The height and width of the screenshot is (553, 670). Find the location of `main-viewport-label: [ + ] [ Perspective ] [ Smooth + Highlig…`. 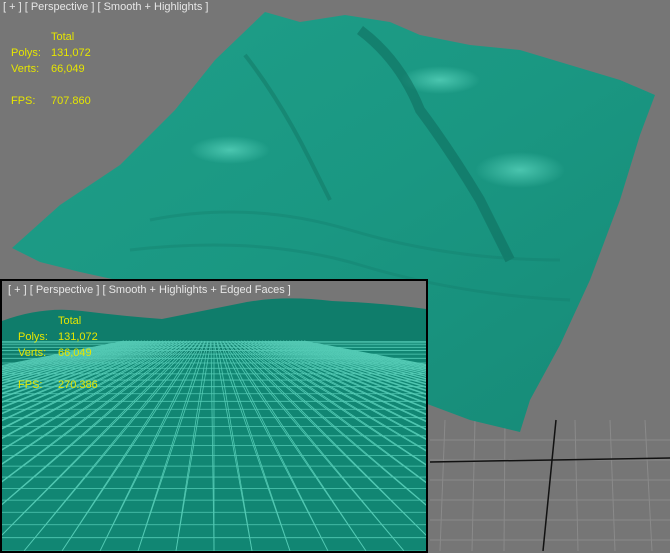

main-viewport-label: [ + ] [ Perspective ] [ Smooth + Highlig… is located at coordinates (105, 7).